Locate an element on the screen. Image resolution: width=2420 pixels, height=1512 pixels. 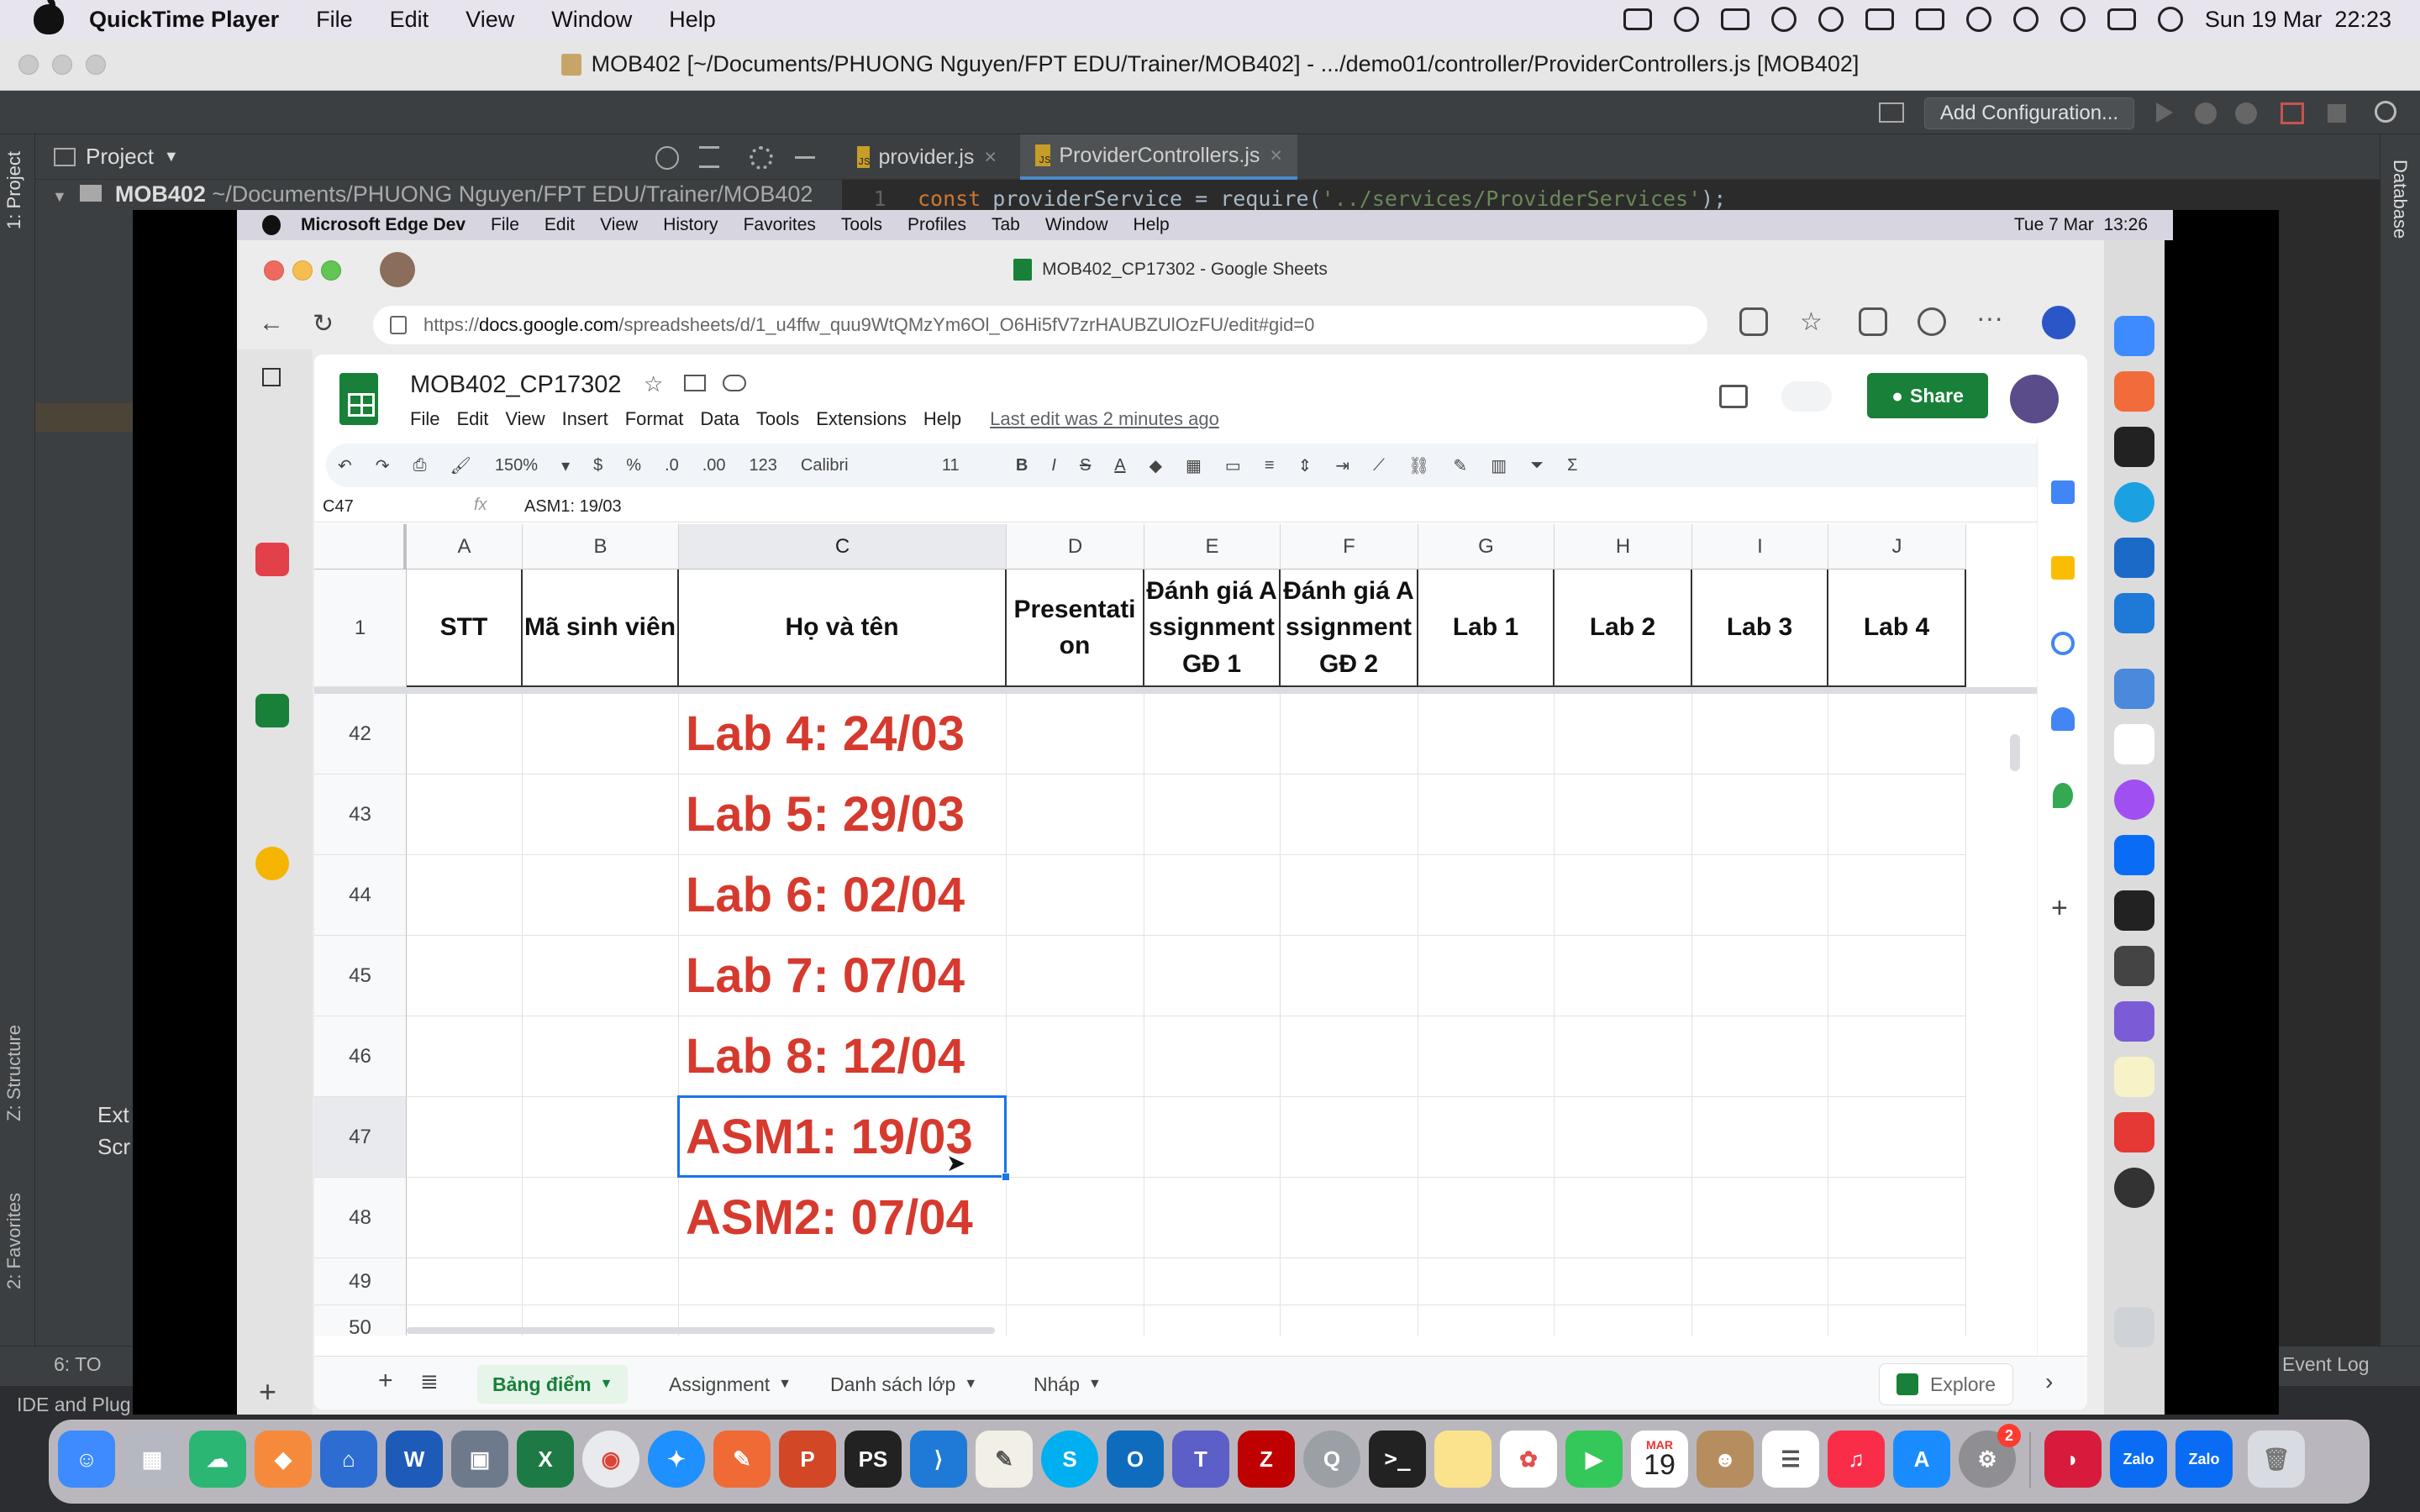
tree-item-scr: Scr is located at coordinates (113, 1147).